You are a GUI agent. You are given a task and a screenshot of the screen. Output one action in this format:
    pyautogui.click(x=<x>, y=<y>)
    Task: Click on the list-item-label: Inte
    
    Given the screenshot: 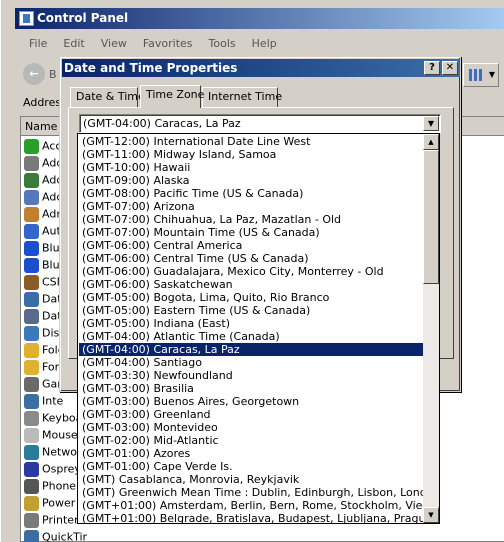 What is the action you would take?
    pyautogui.click(x=53, y=401)
    